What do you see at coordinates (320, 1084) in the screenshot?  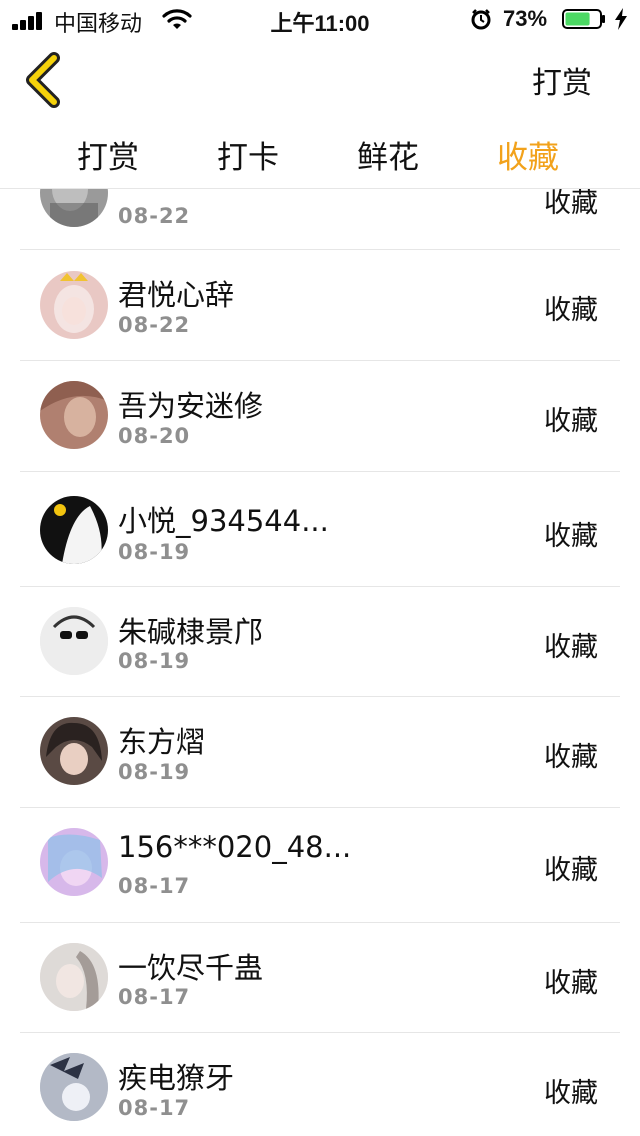 I see `list-item: 疾电獠牙 08-17 收藏` at bounding box center [320, 1084].